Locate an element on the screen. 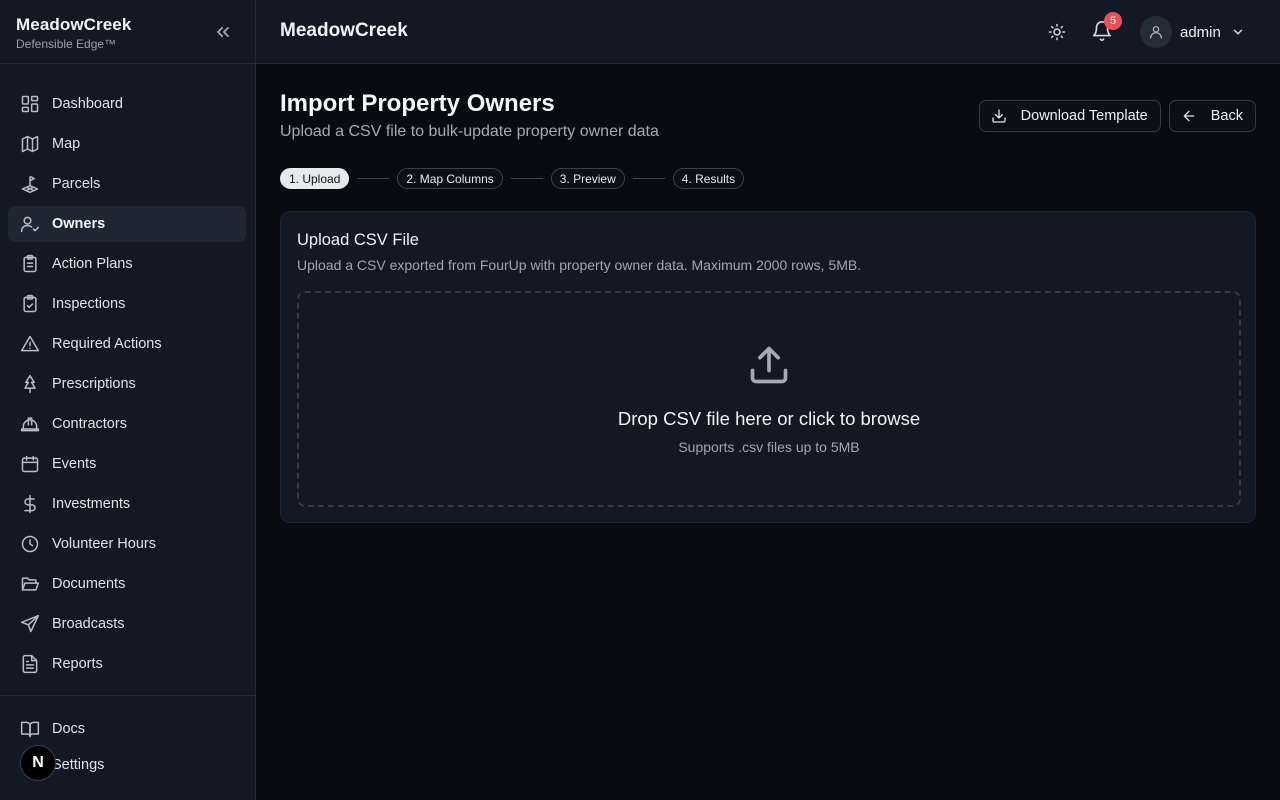 The height and width of the screenshot is (800, 1280). sidebar-item-contractors: Contractors is located at coordinates (127, 424).